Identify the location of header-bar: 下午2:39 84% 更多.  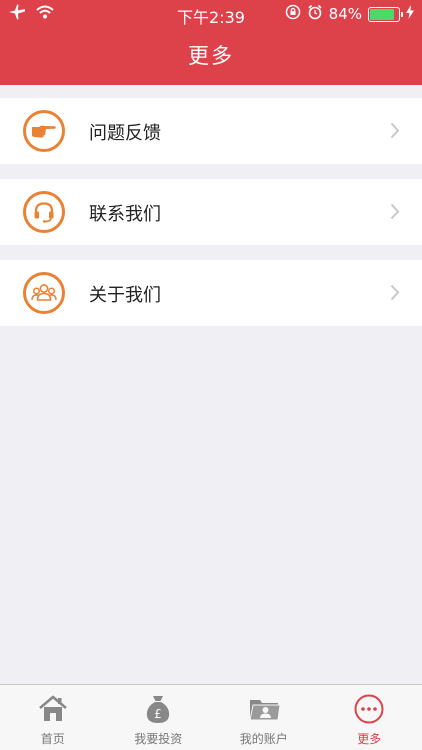
(211, 42).